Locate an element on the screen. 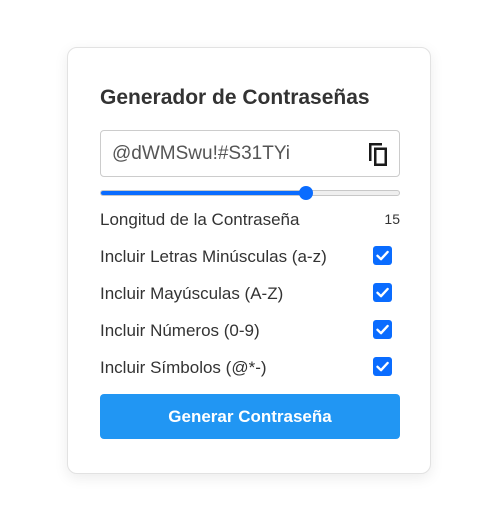 Image resolution: width=504 pixels, height=519 pixels. numbers-checkbox is located at coordinates (382, 329).